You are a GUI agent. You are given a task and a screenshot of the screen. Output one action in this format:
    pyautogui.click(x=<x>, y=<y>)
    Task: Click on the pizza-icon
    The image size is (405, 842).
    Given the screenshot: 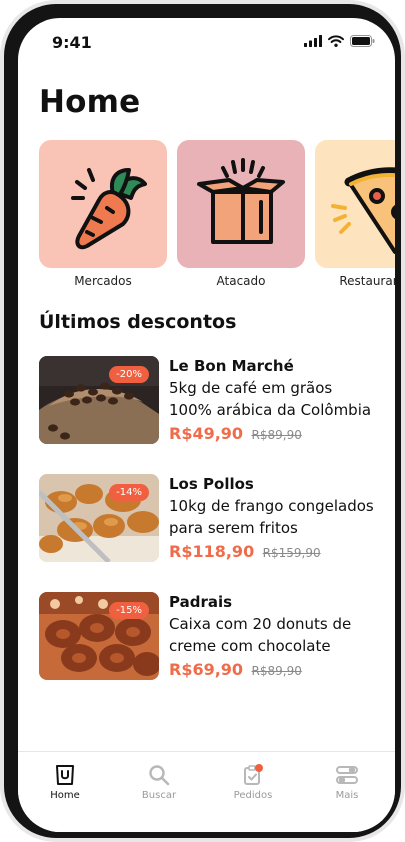 What is the action you would take?
    pyautogui.click(x=363, y=210)
    